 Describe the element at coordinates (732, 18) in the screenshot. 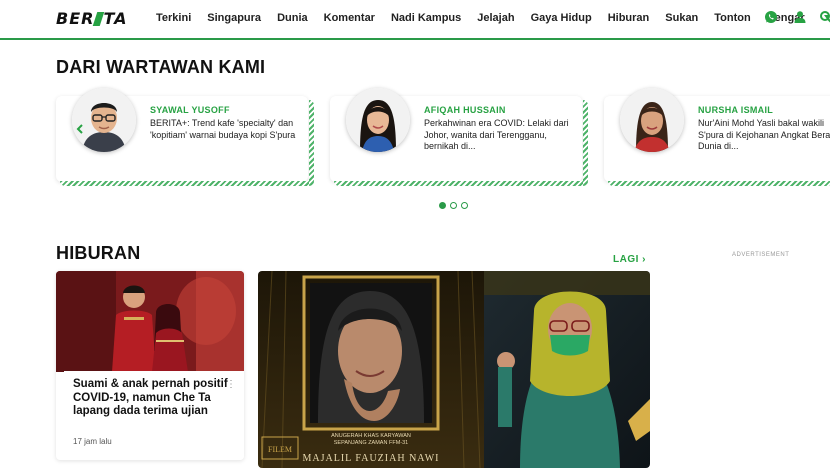

I see `menu-item-tonton: Tonton` at that location.